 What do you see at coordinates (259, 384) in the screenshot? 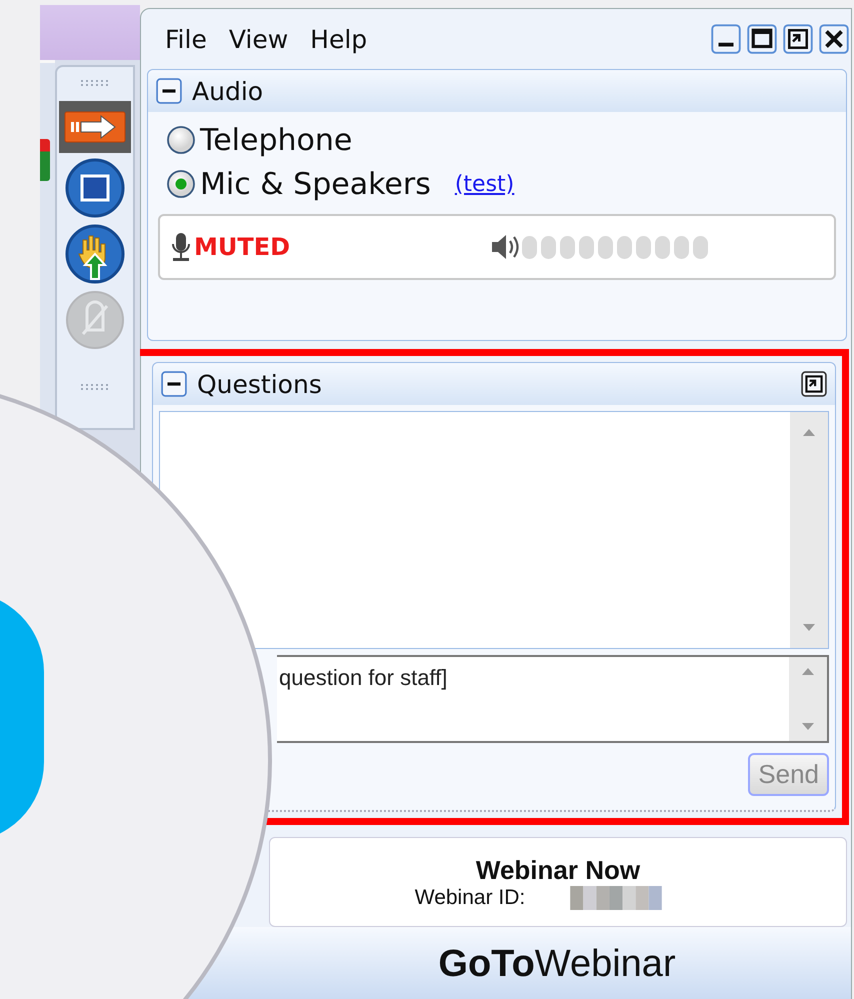
I see `panel-title: Questions` at bounding box center [259, 384].